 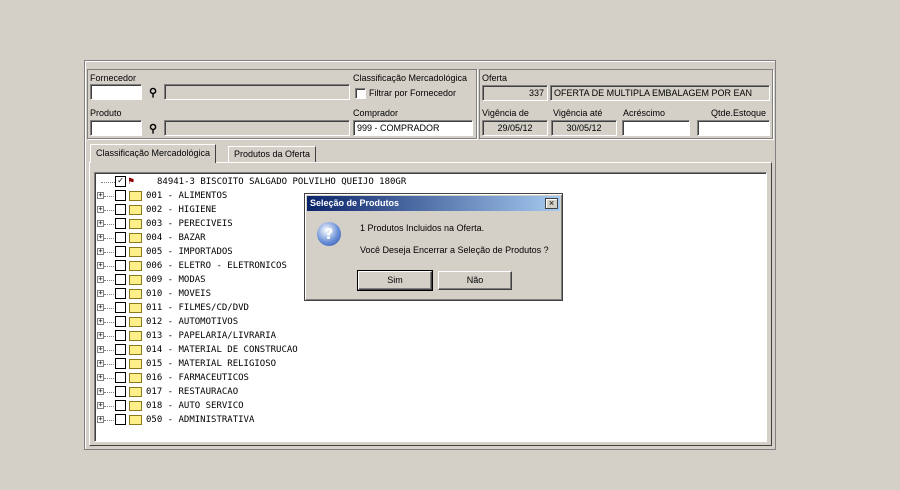 What do you see at coordinates (656, 128) in the screenshot?
I see `acrescimo-input` at bounding box center [656, 128].